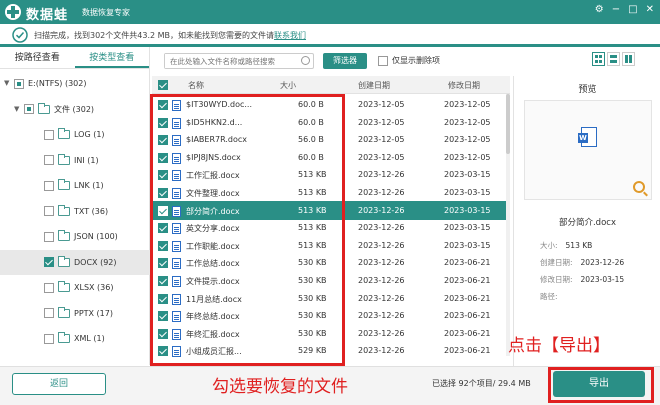 The width and height of the screenshot is (660, 405). I want to click on tree-item: LOG (1), so click(75, 134).